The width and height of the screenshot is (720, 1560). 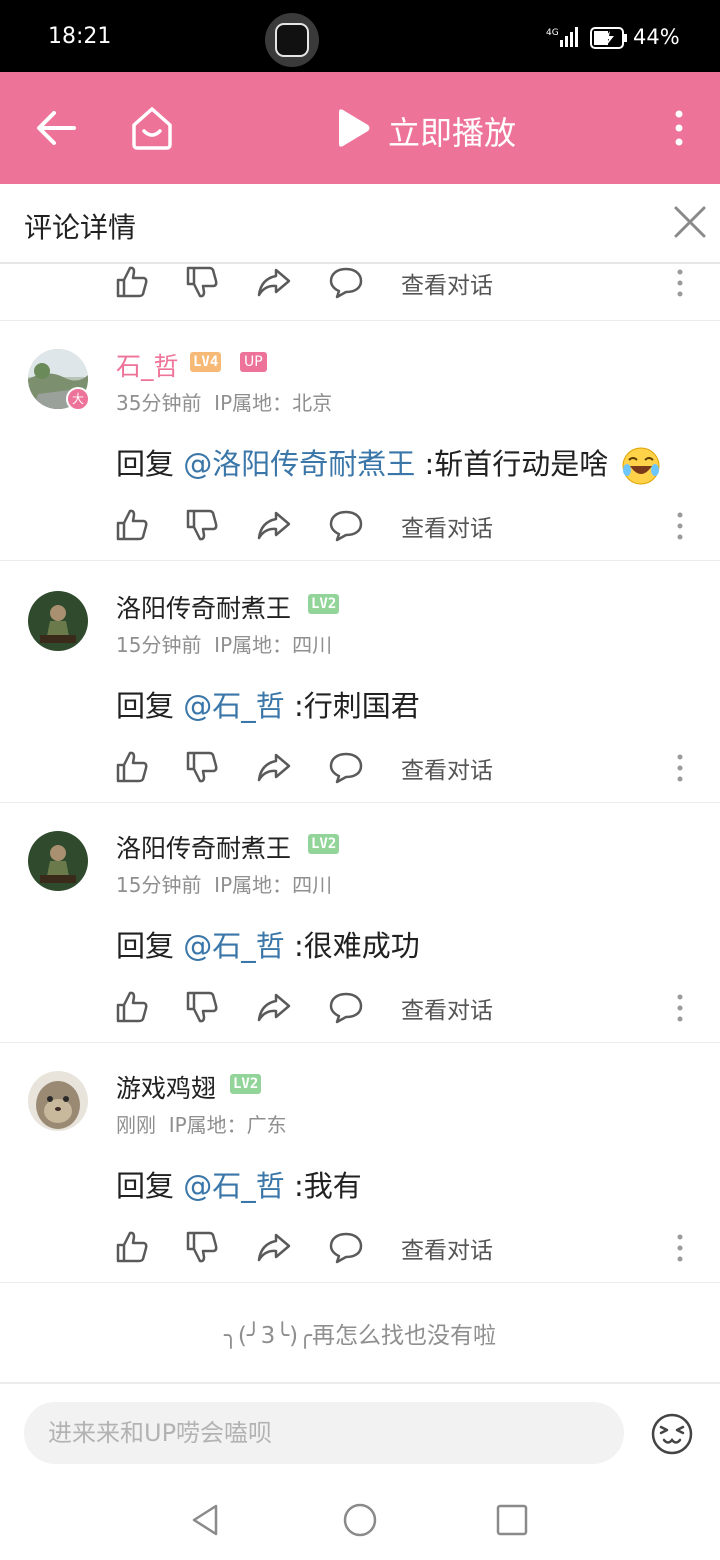 I want to click on username: 石_哲, so click(x=147, y=365).